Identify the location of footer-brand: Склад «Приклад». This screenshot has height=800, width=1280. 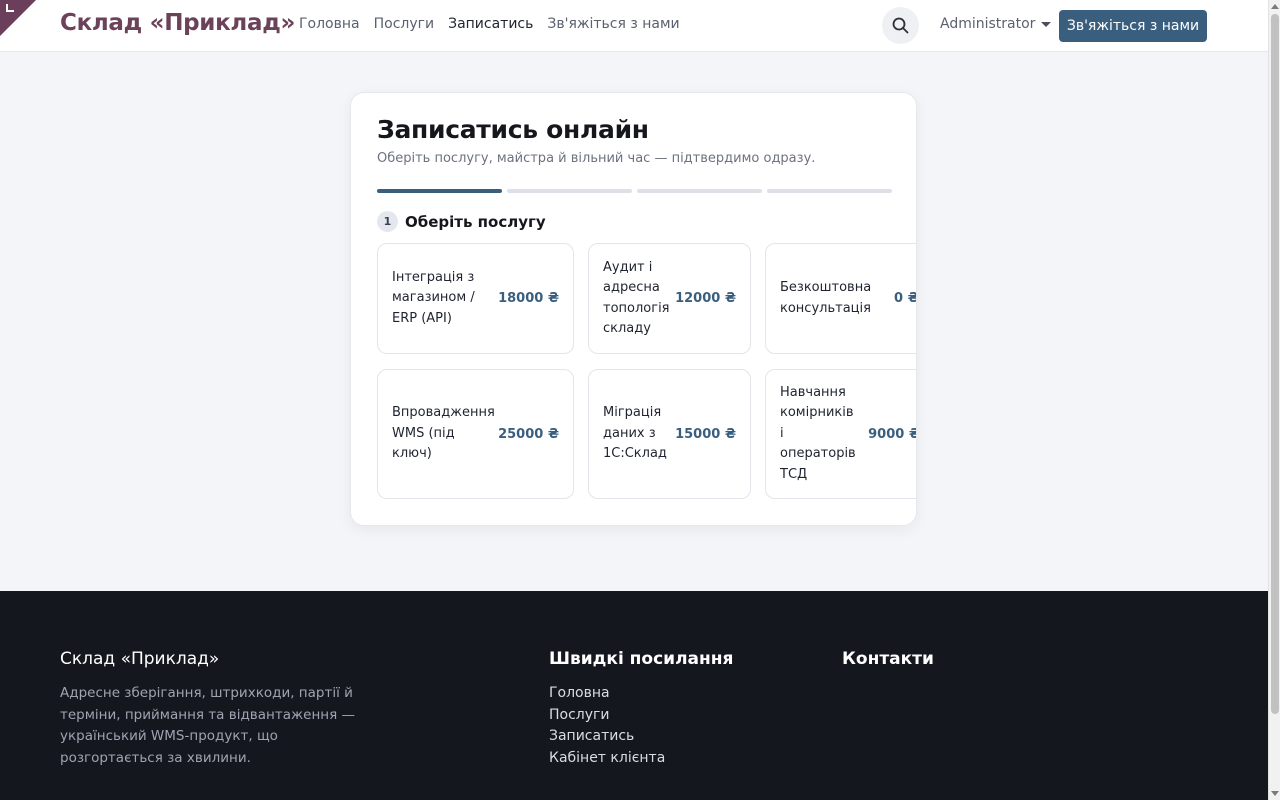
(140, 659).